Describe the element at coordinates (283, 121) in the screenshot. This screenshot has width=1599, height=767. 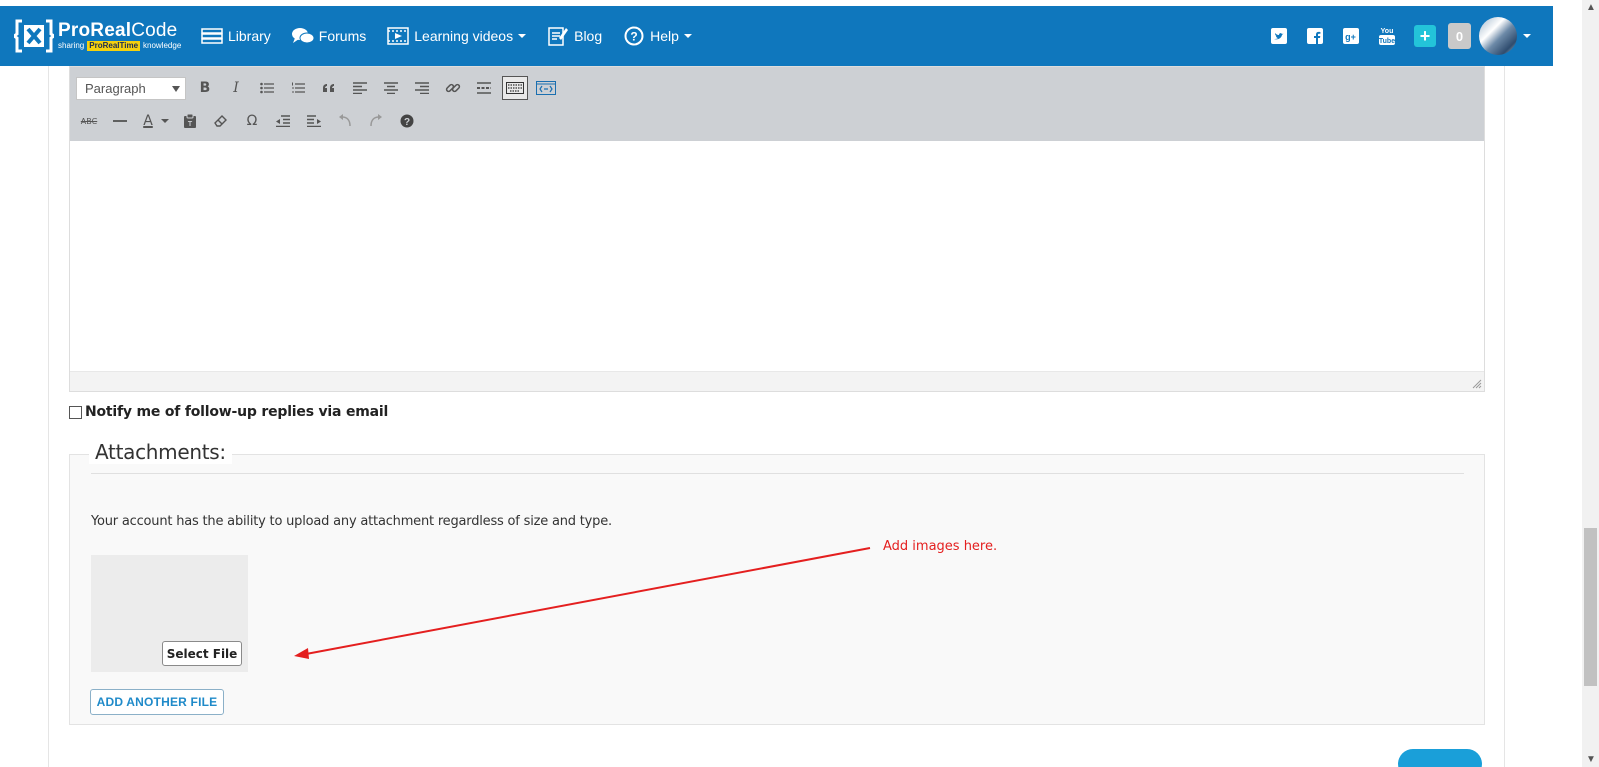
I see `outdent-button` at that location.